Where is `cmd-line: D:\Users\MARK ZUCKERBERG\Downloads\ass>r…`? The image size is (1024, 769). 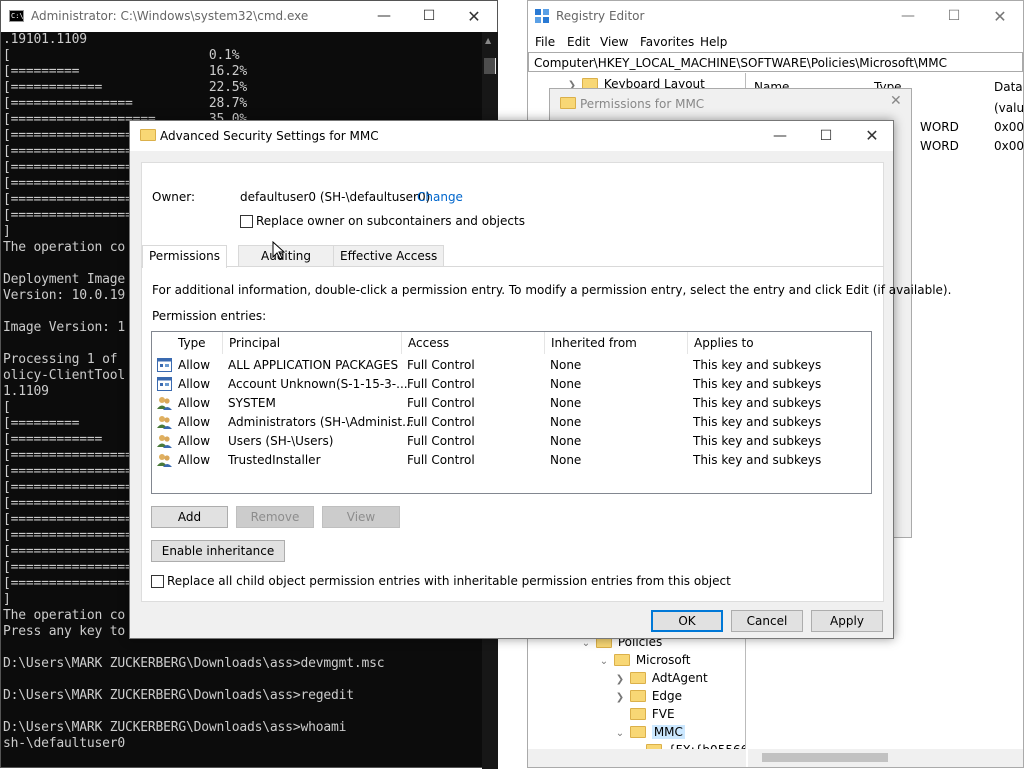
cmd-line: D:\Users\MARK ZUCKERBERG\Downloads\ass>r… is located at coordinates (178, 695).